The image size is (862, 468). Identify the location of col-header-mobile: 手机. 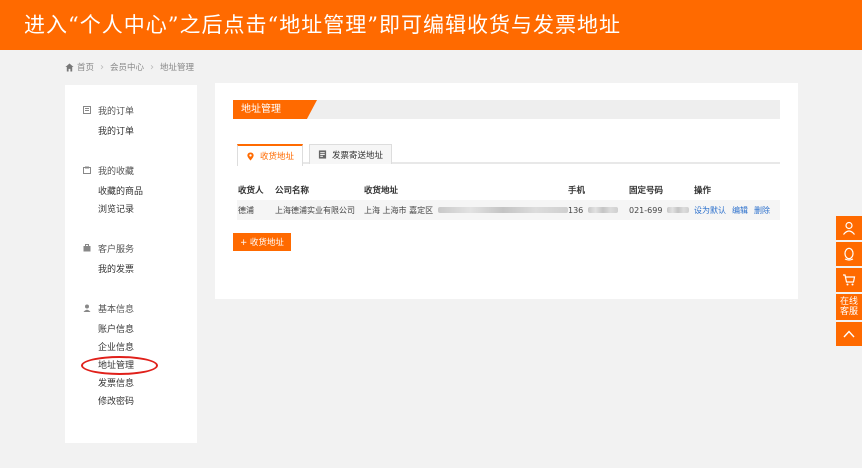
(577, 191).